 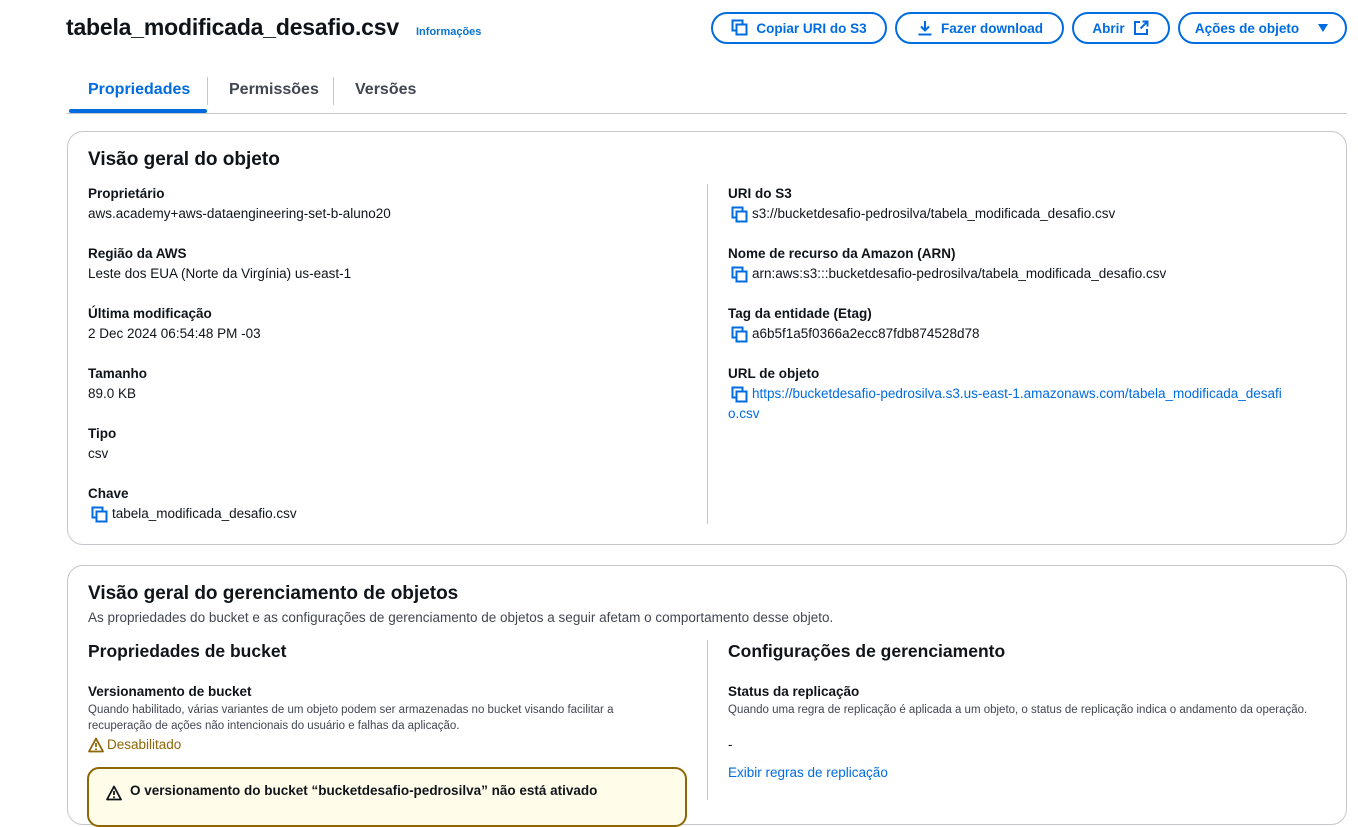 I want to click on view-replication-rules-link: Exibir regras de replicação, so click(x=808, y=772).